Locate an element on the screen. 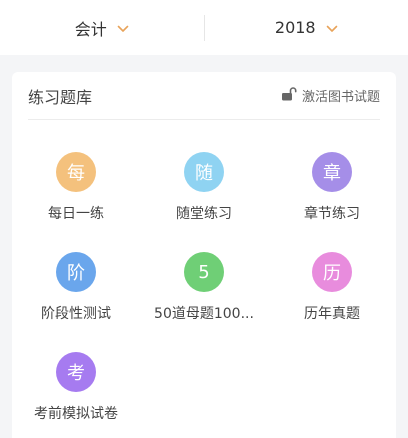 Image resolution: width=408 pixels, height=438 pixels. class-practice-glyph: 随 is located at coordinates (204, 173).